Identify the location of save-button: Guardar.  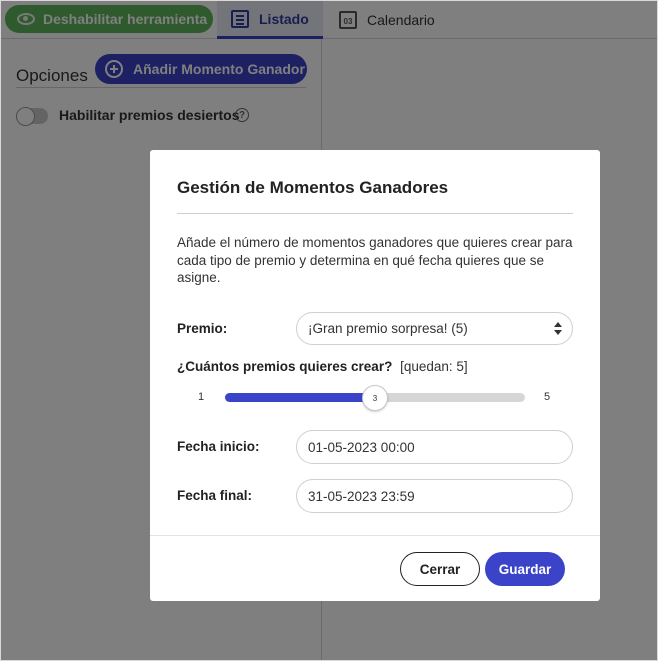
(525, 569).